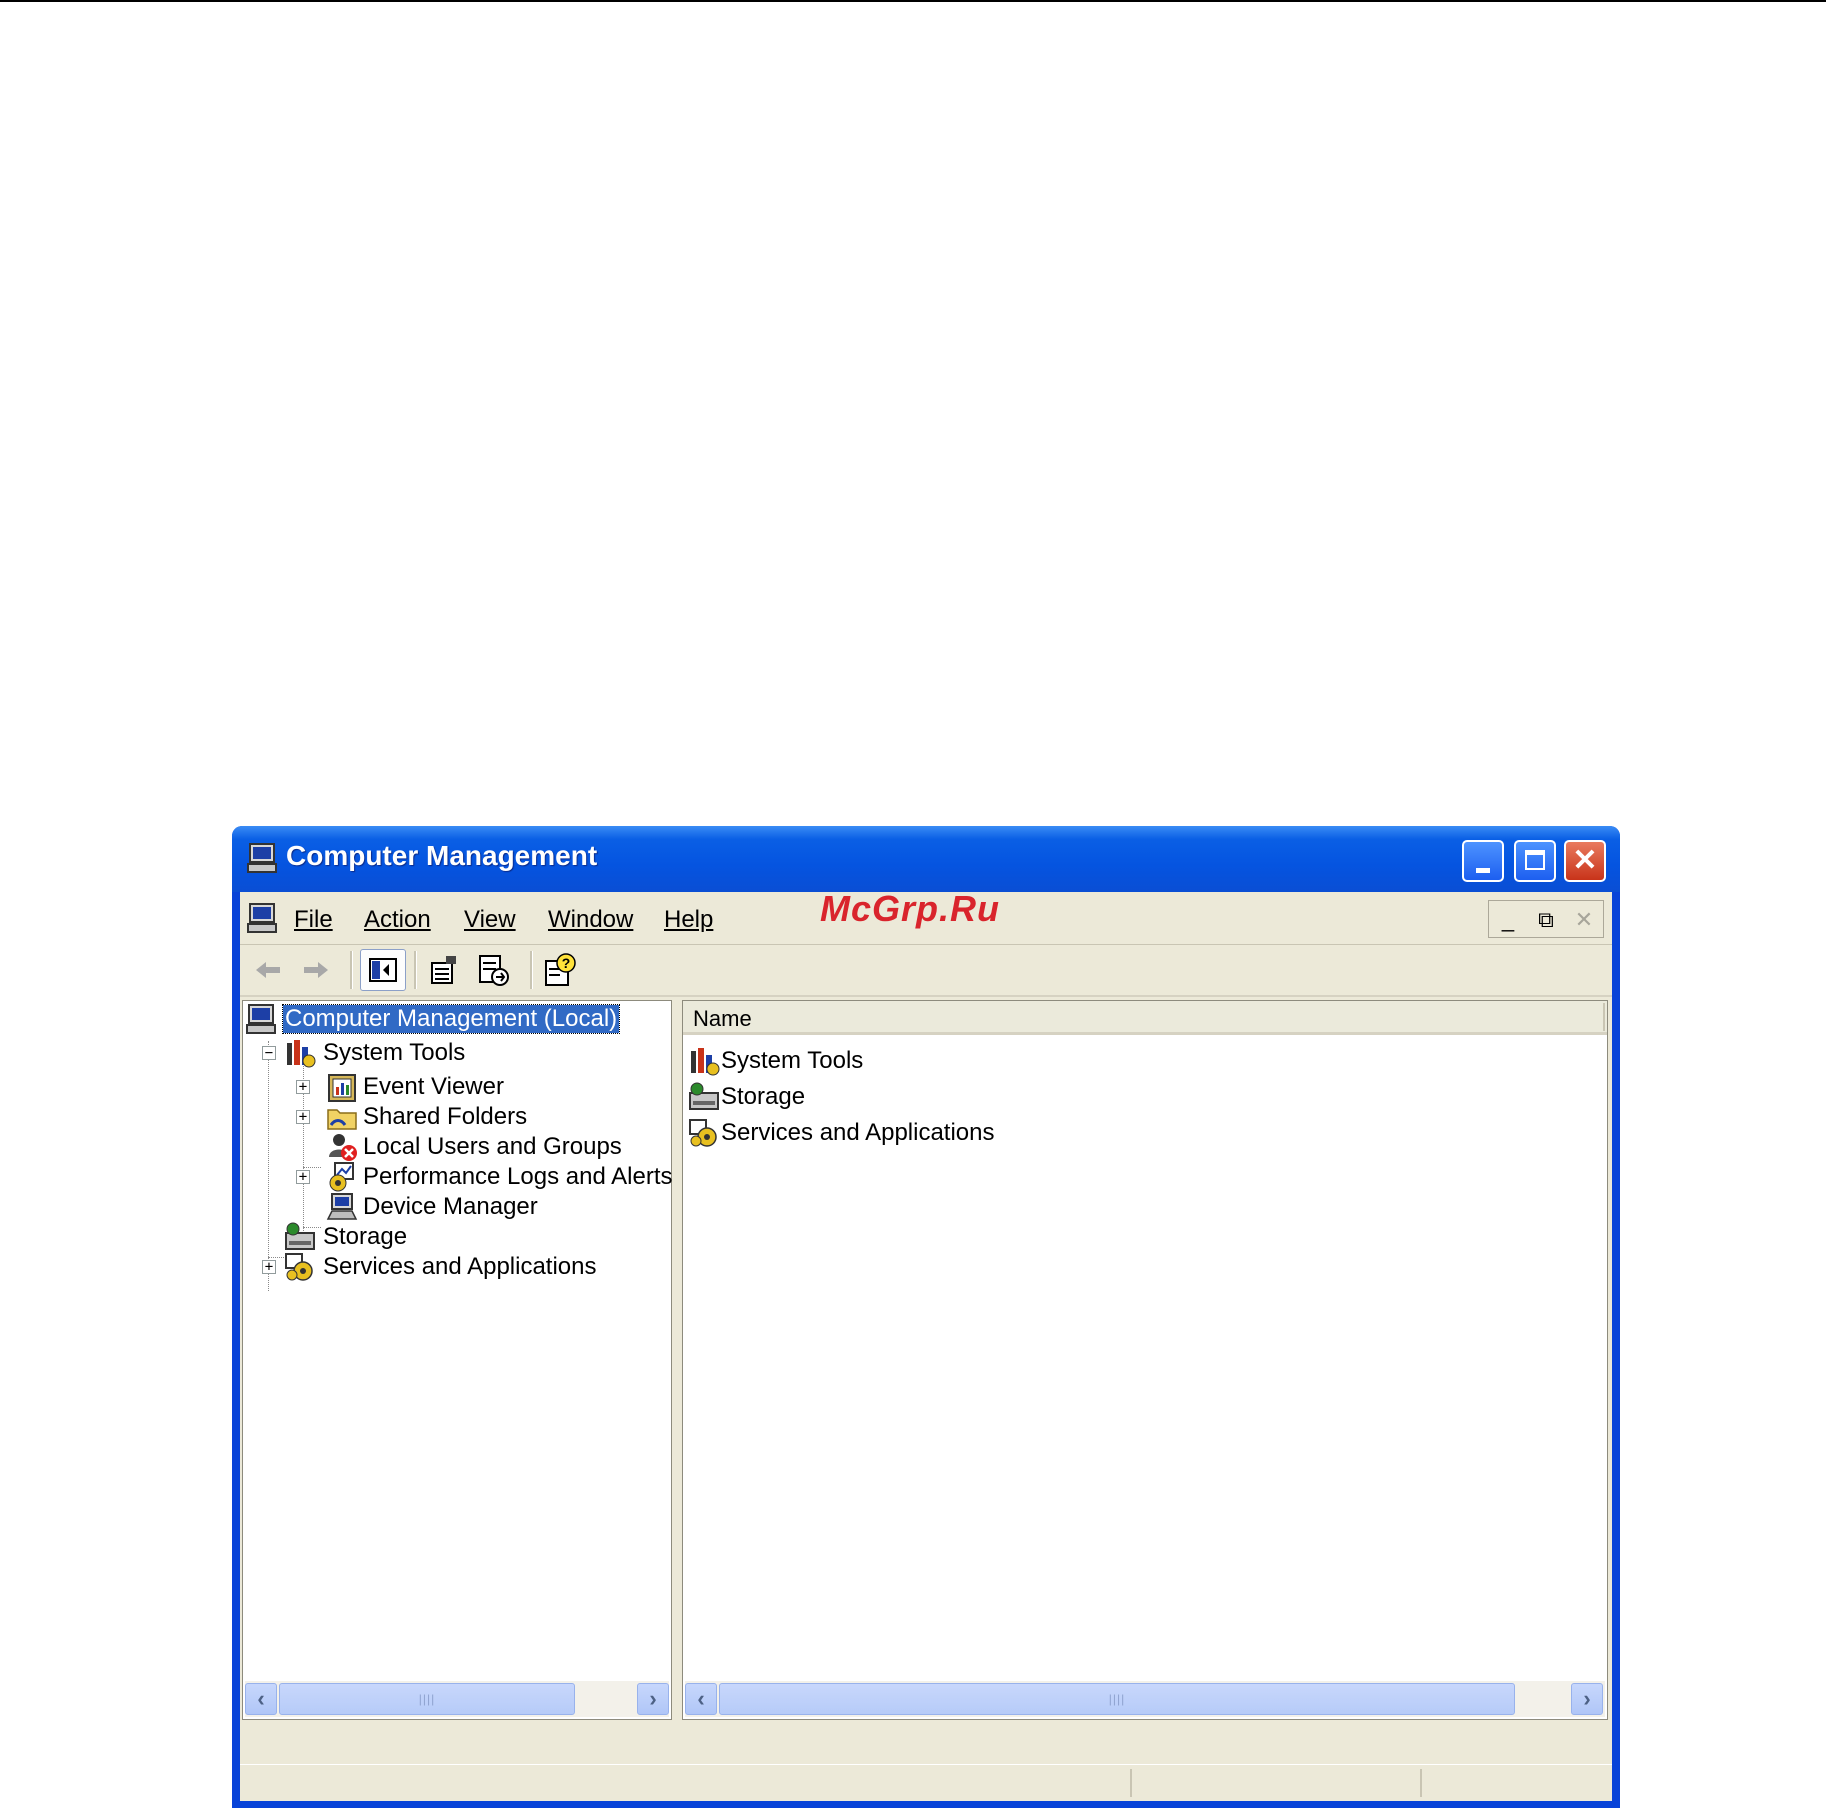 This screenshot has height=1808, width=1826. What do you see at coordinates (342, 1206) in the screenshot?
I see `device-manager-icon` at bounding box center [342, 1206].